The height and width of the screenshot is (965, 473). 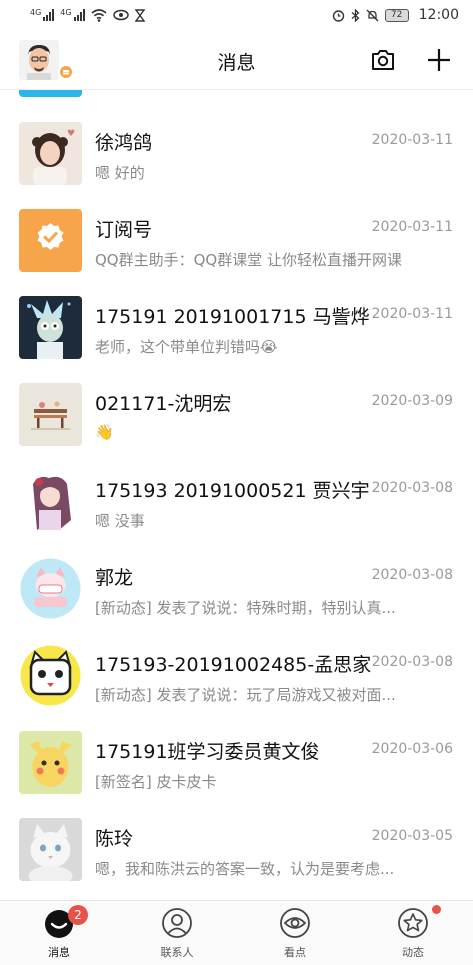 I want to click on contact-name: 175193 20191000521 贾兴宇, so click(x=232, y=491).